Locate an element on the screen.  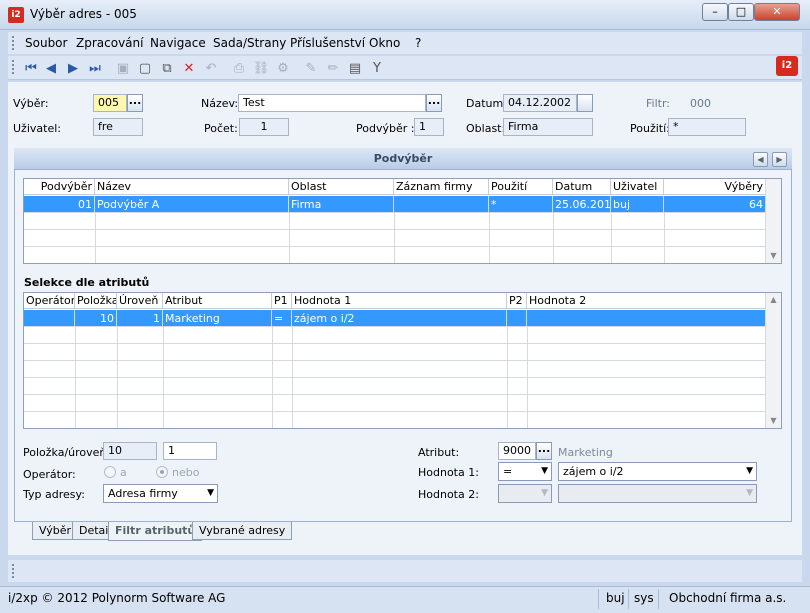
new-document-icon: ▢ is located at coordinates (145, 68).